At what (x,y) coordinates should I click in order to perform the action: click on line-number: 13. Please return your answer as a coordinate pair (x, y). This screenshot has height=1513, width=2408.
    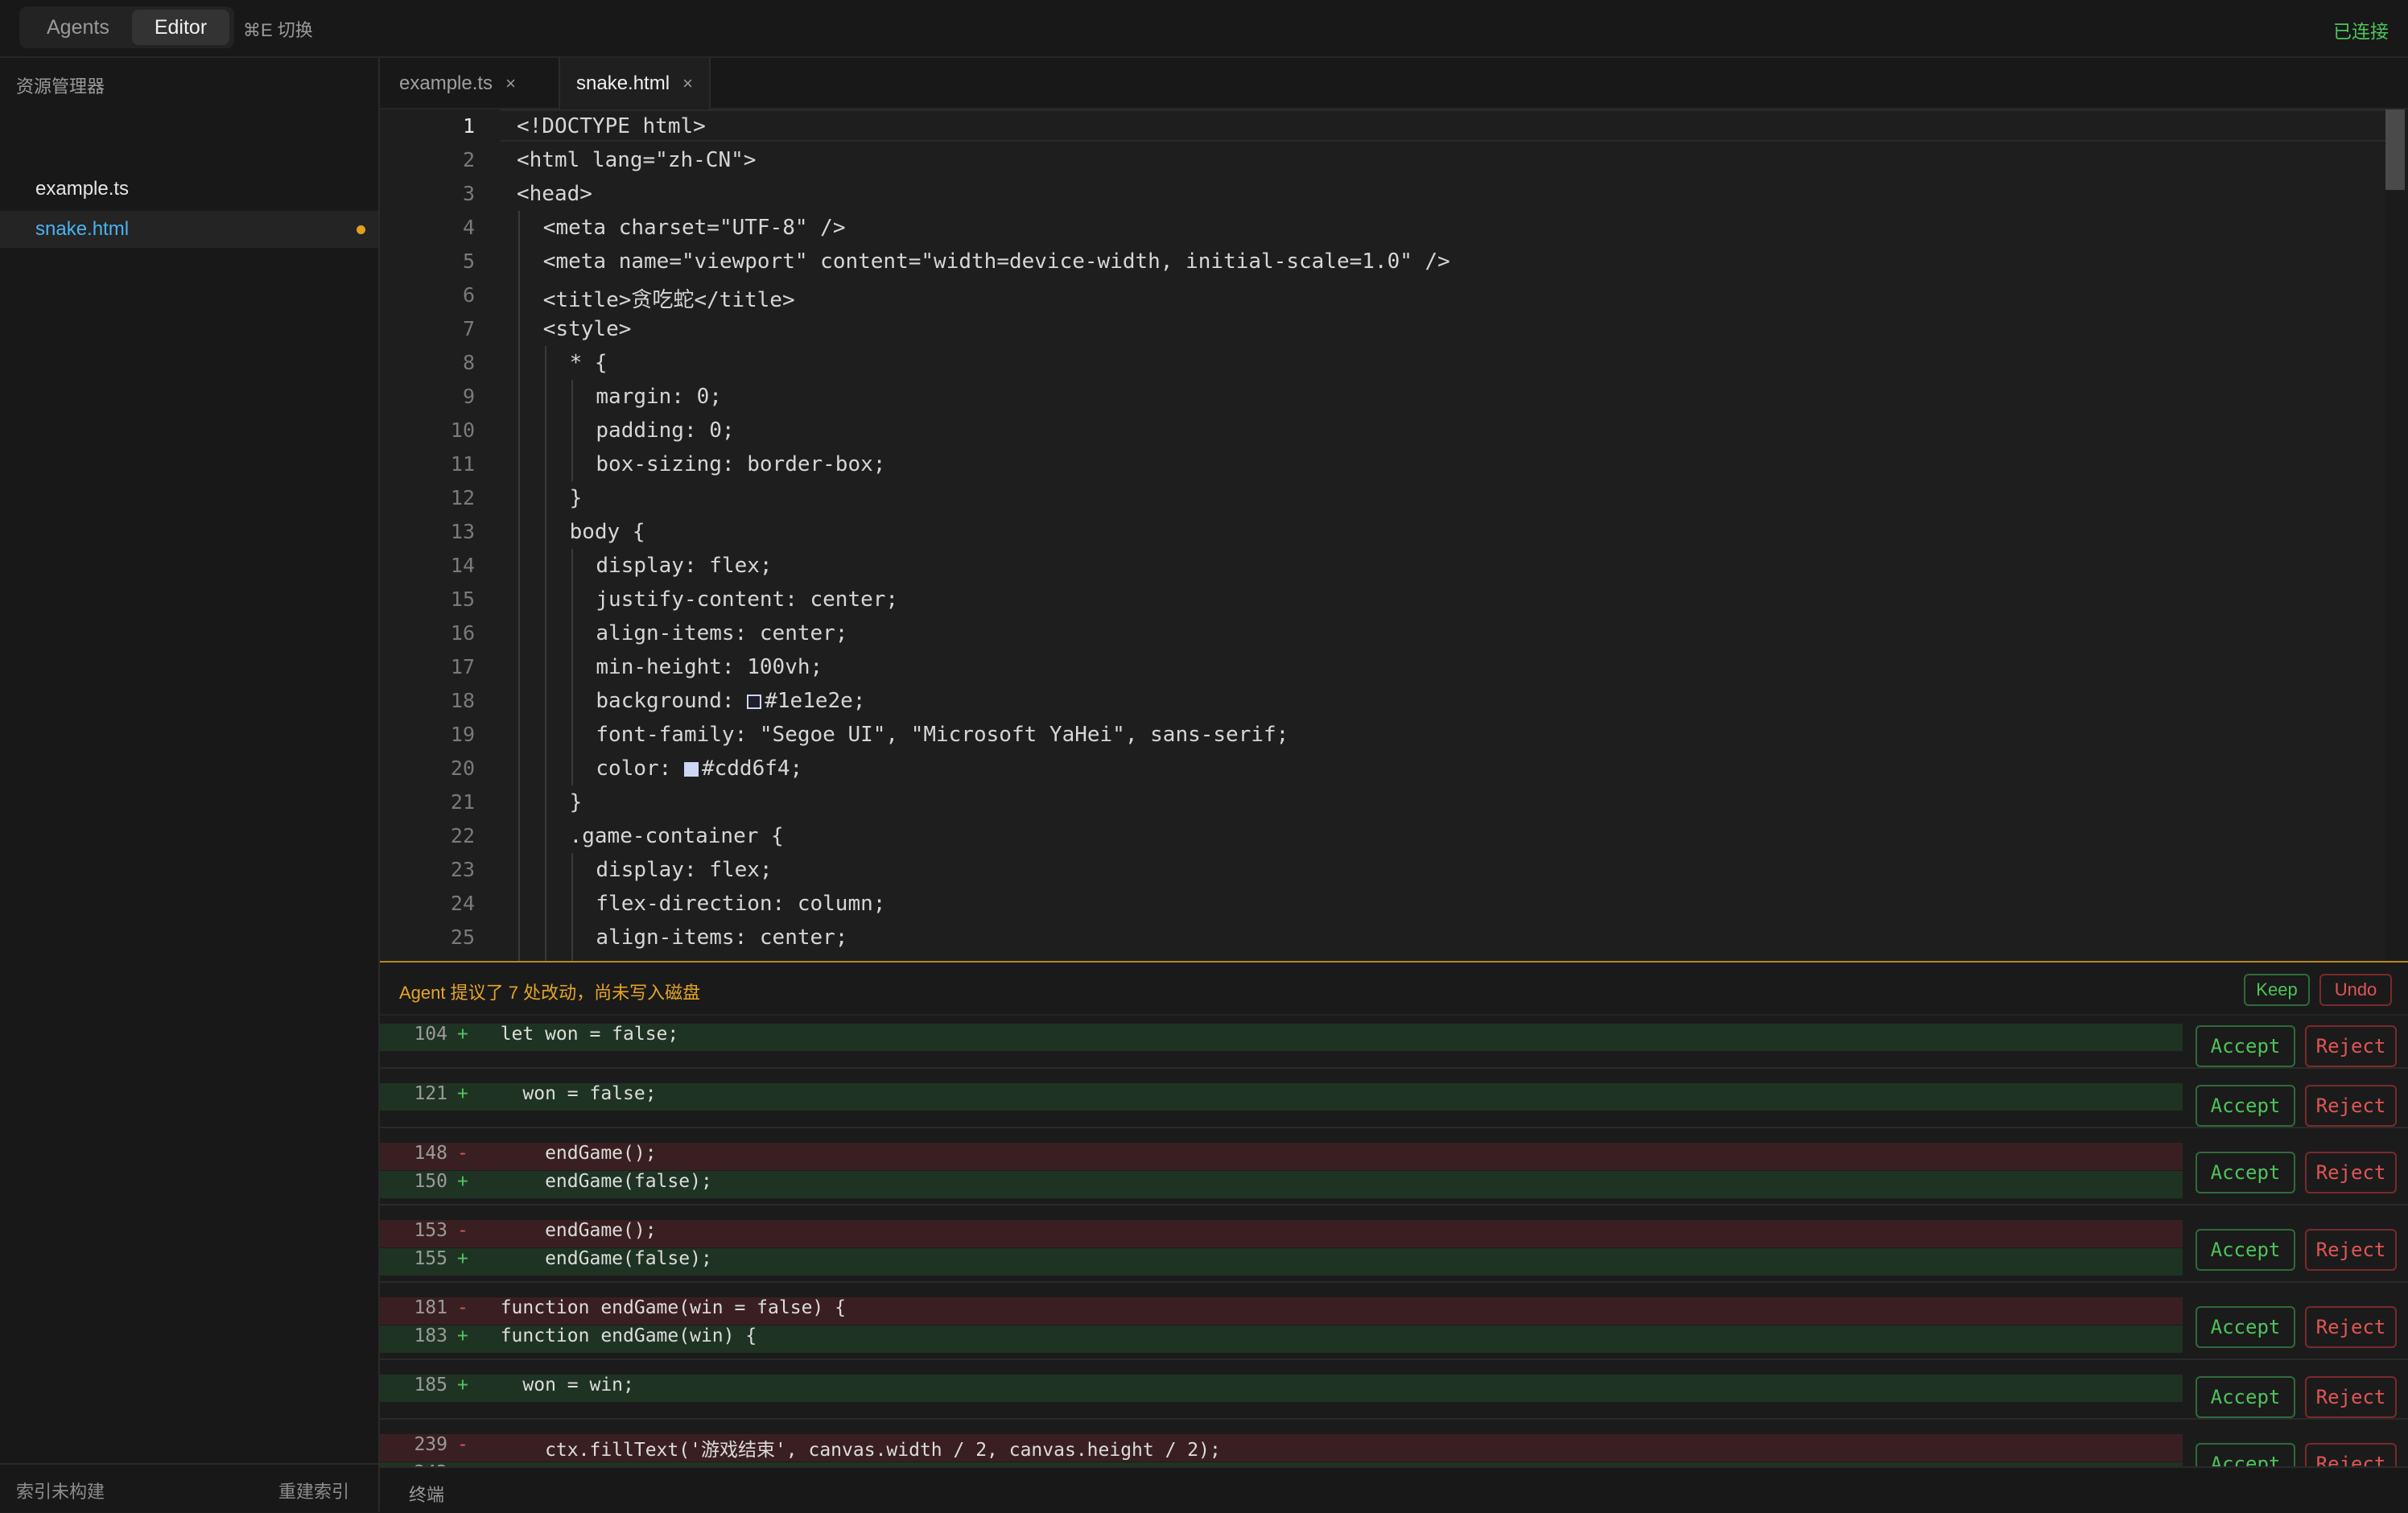
    Looking at the image, I should click on (462, 531).